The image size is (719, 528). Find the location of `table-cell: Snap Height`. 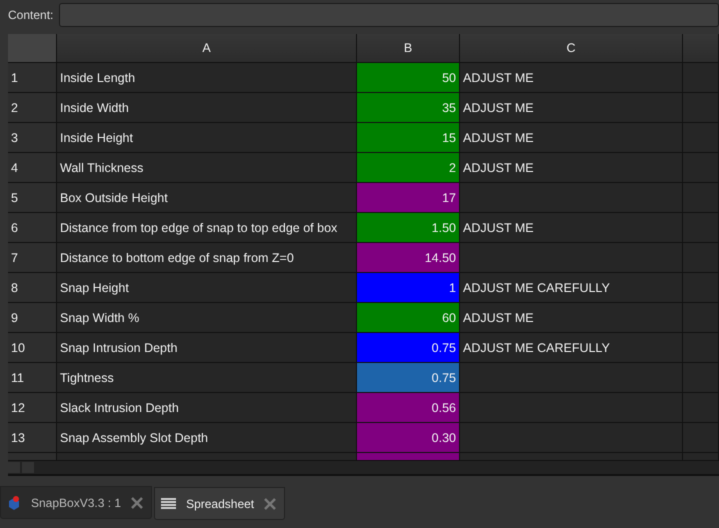

table-cell: Snap Height is located at coordinates (207, 288).